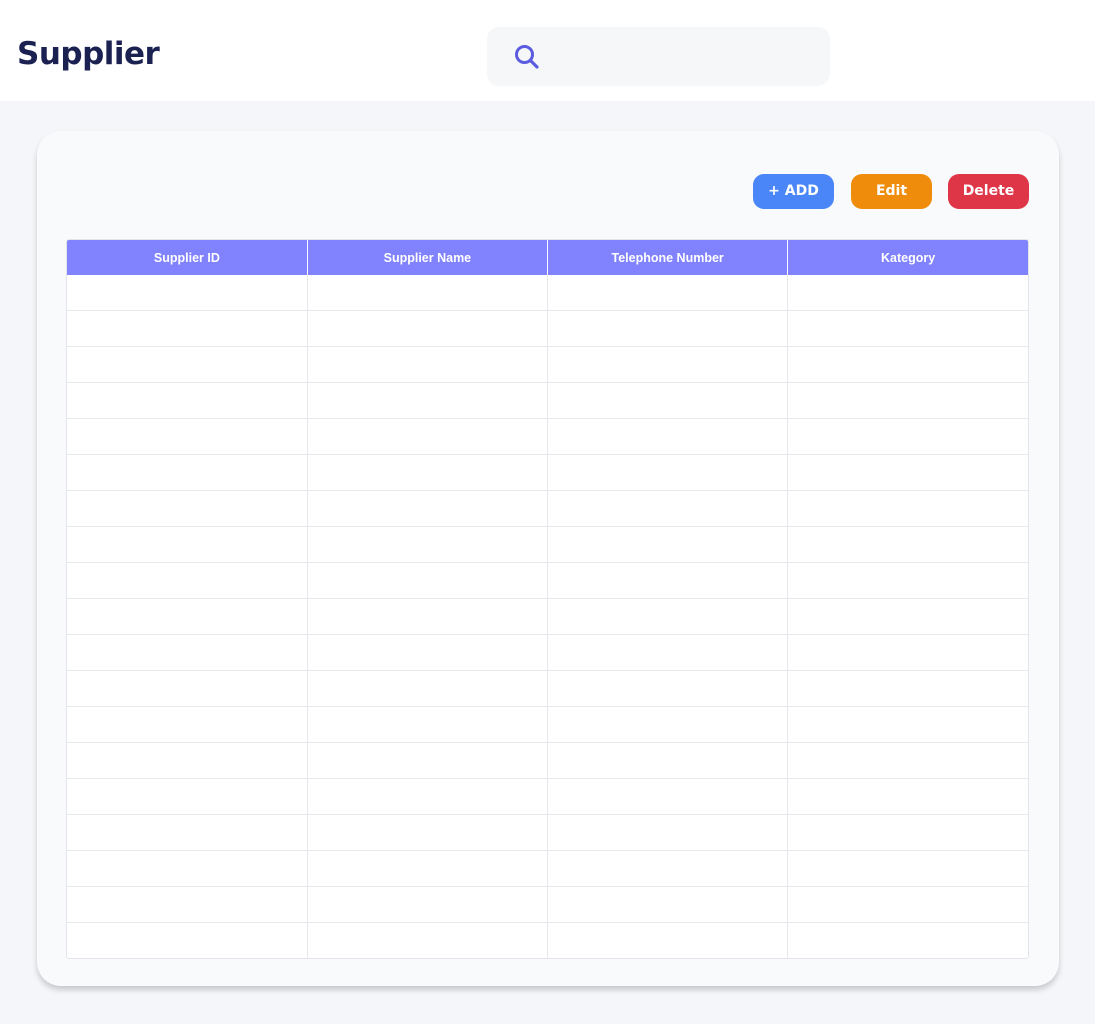  What do you see at coordinates (793, 191) in the screenshot?
I see `add-button: + ADD` at bounding box center [793, 191].